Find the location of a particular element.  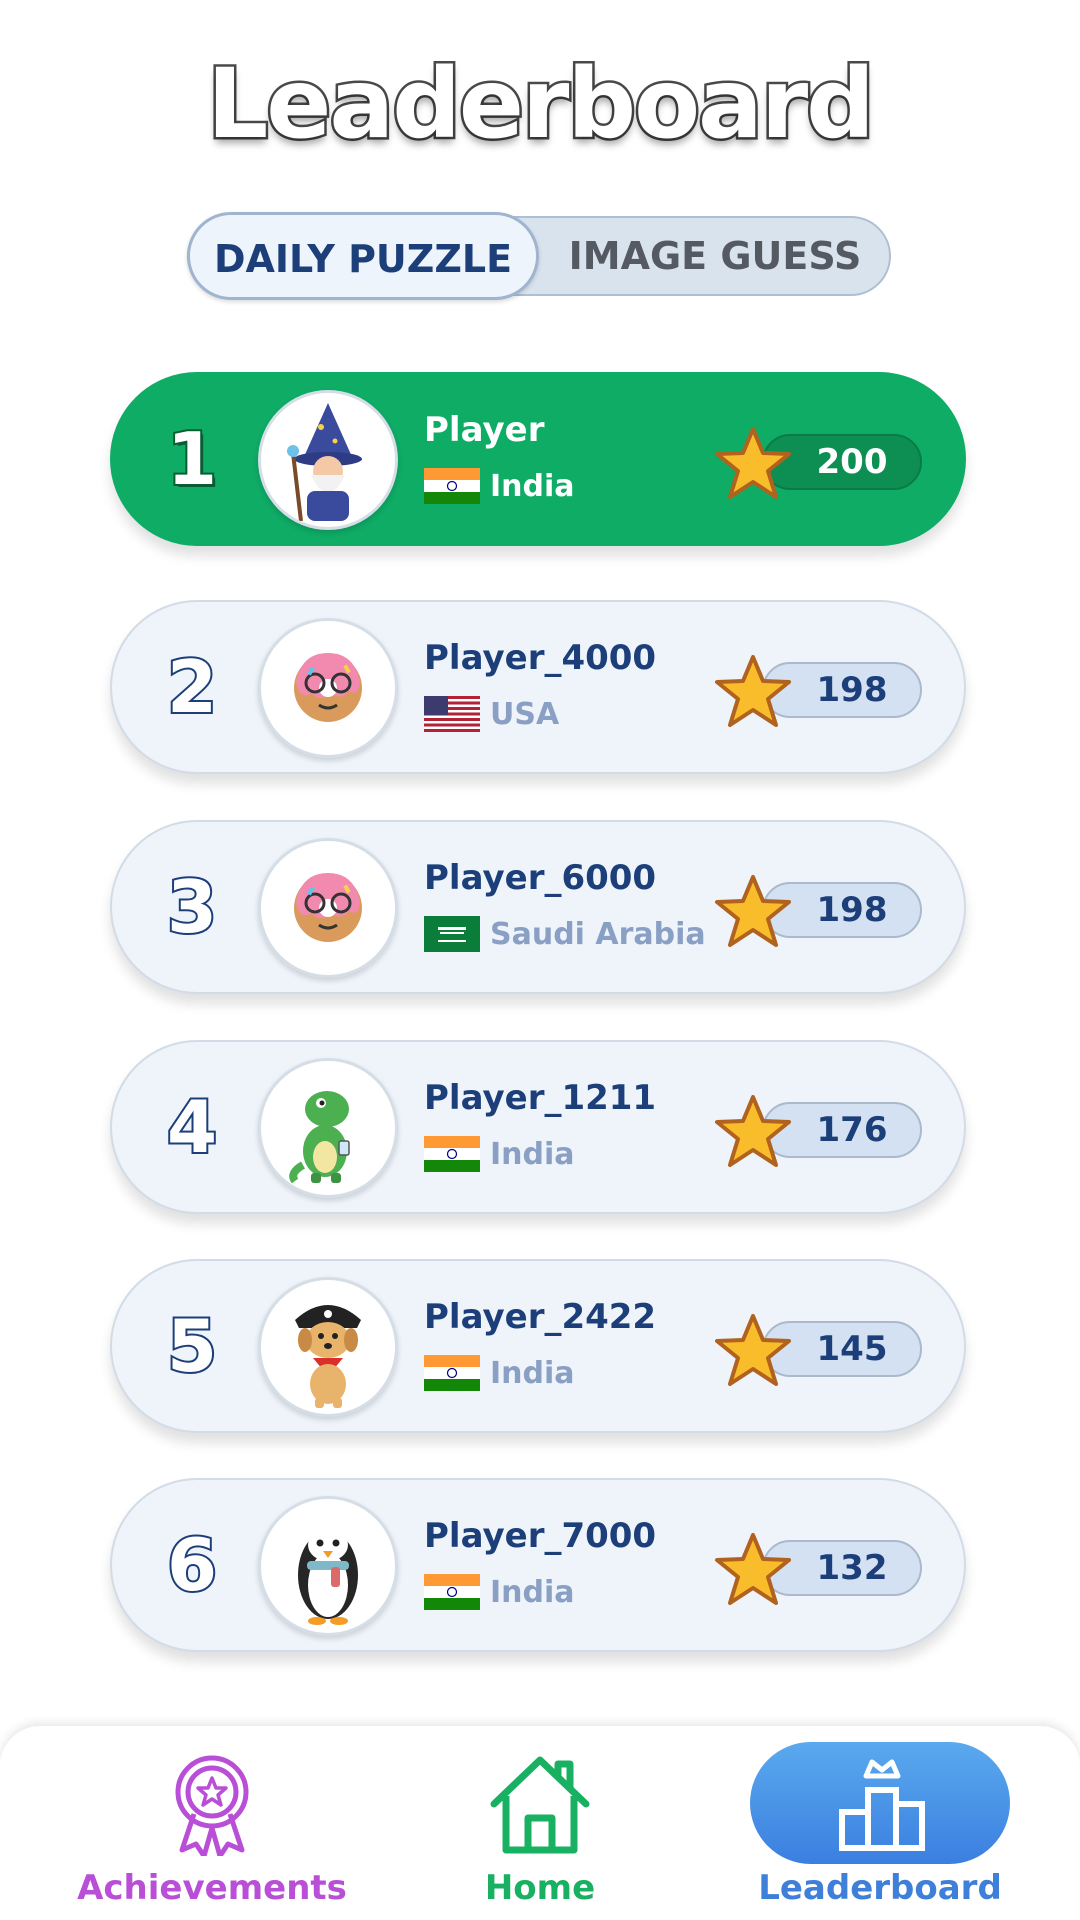

nav-label-achievements: Achievements is located at coordinates (212, 1888).